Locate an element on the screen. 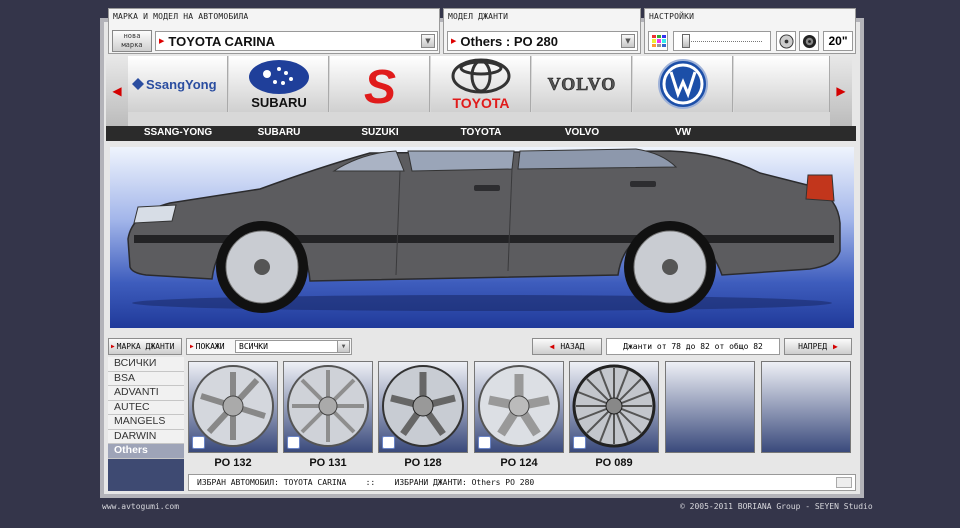  brand-name: TOYOTA is located at coordinates (481, 132).